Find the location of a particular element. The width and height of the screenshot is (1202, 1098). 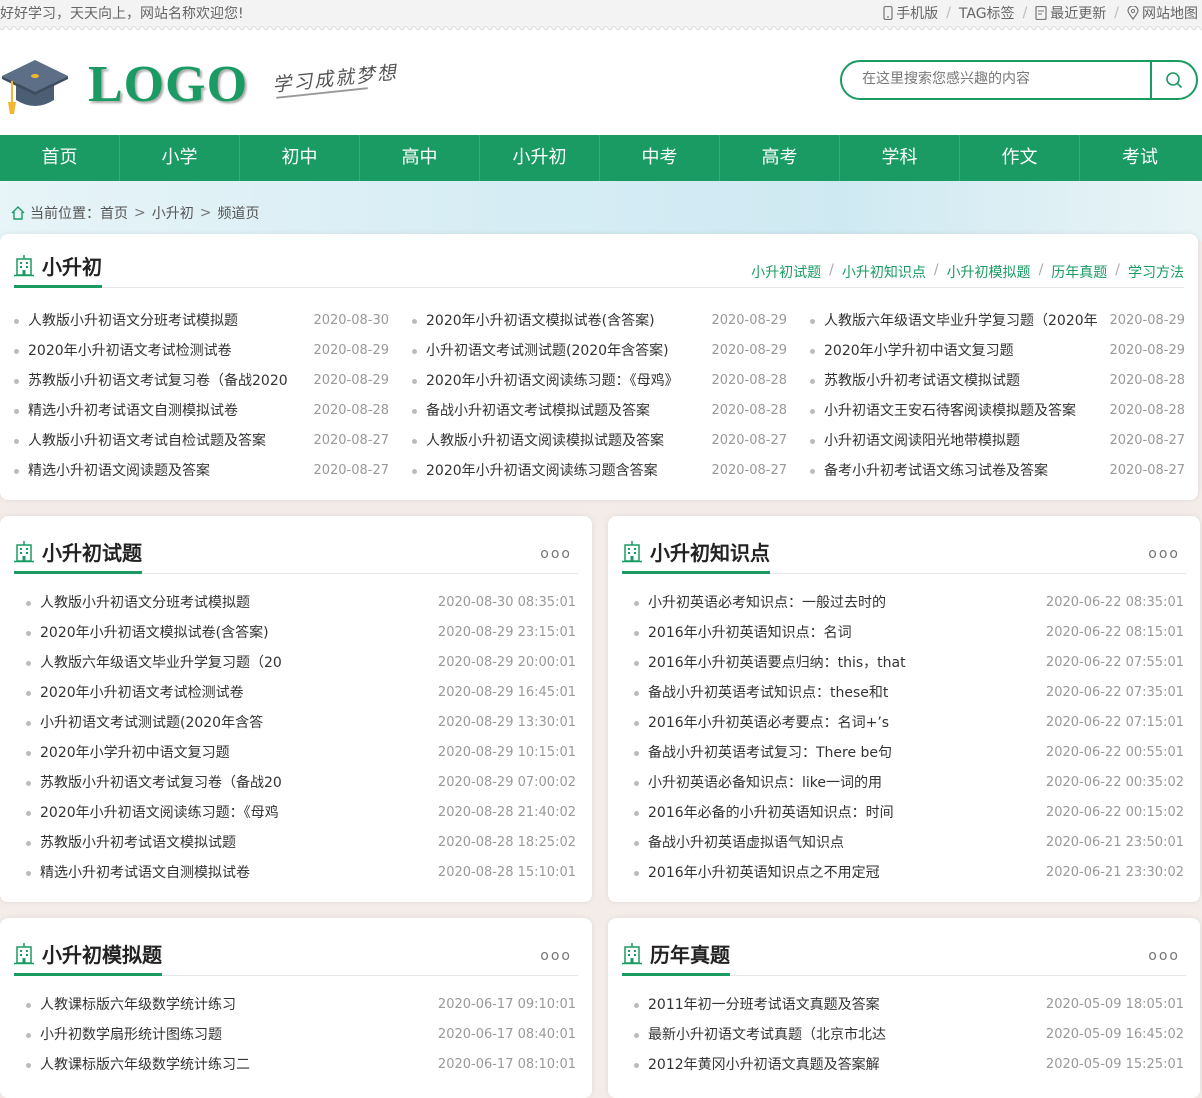

list-item: 人教版小升初语文考试自检试题及答案 2020-08-27 is located at coordinates (201, 441).